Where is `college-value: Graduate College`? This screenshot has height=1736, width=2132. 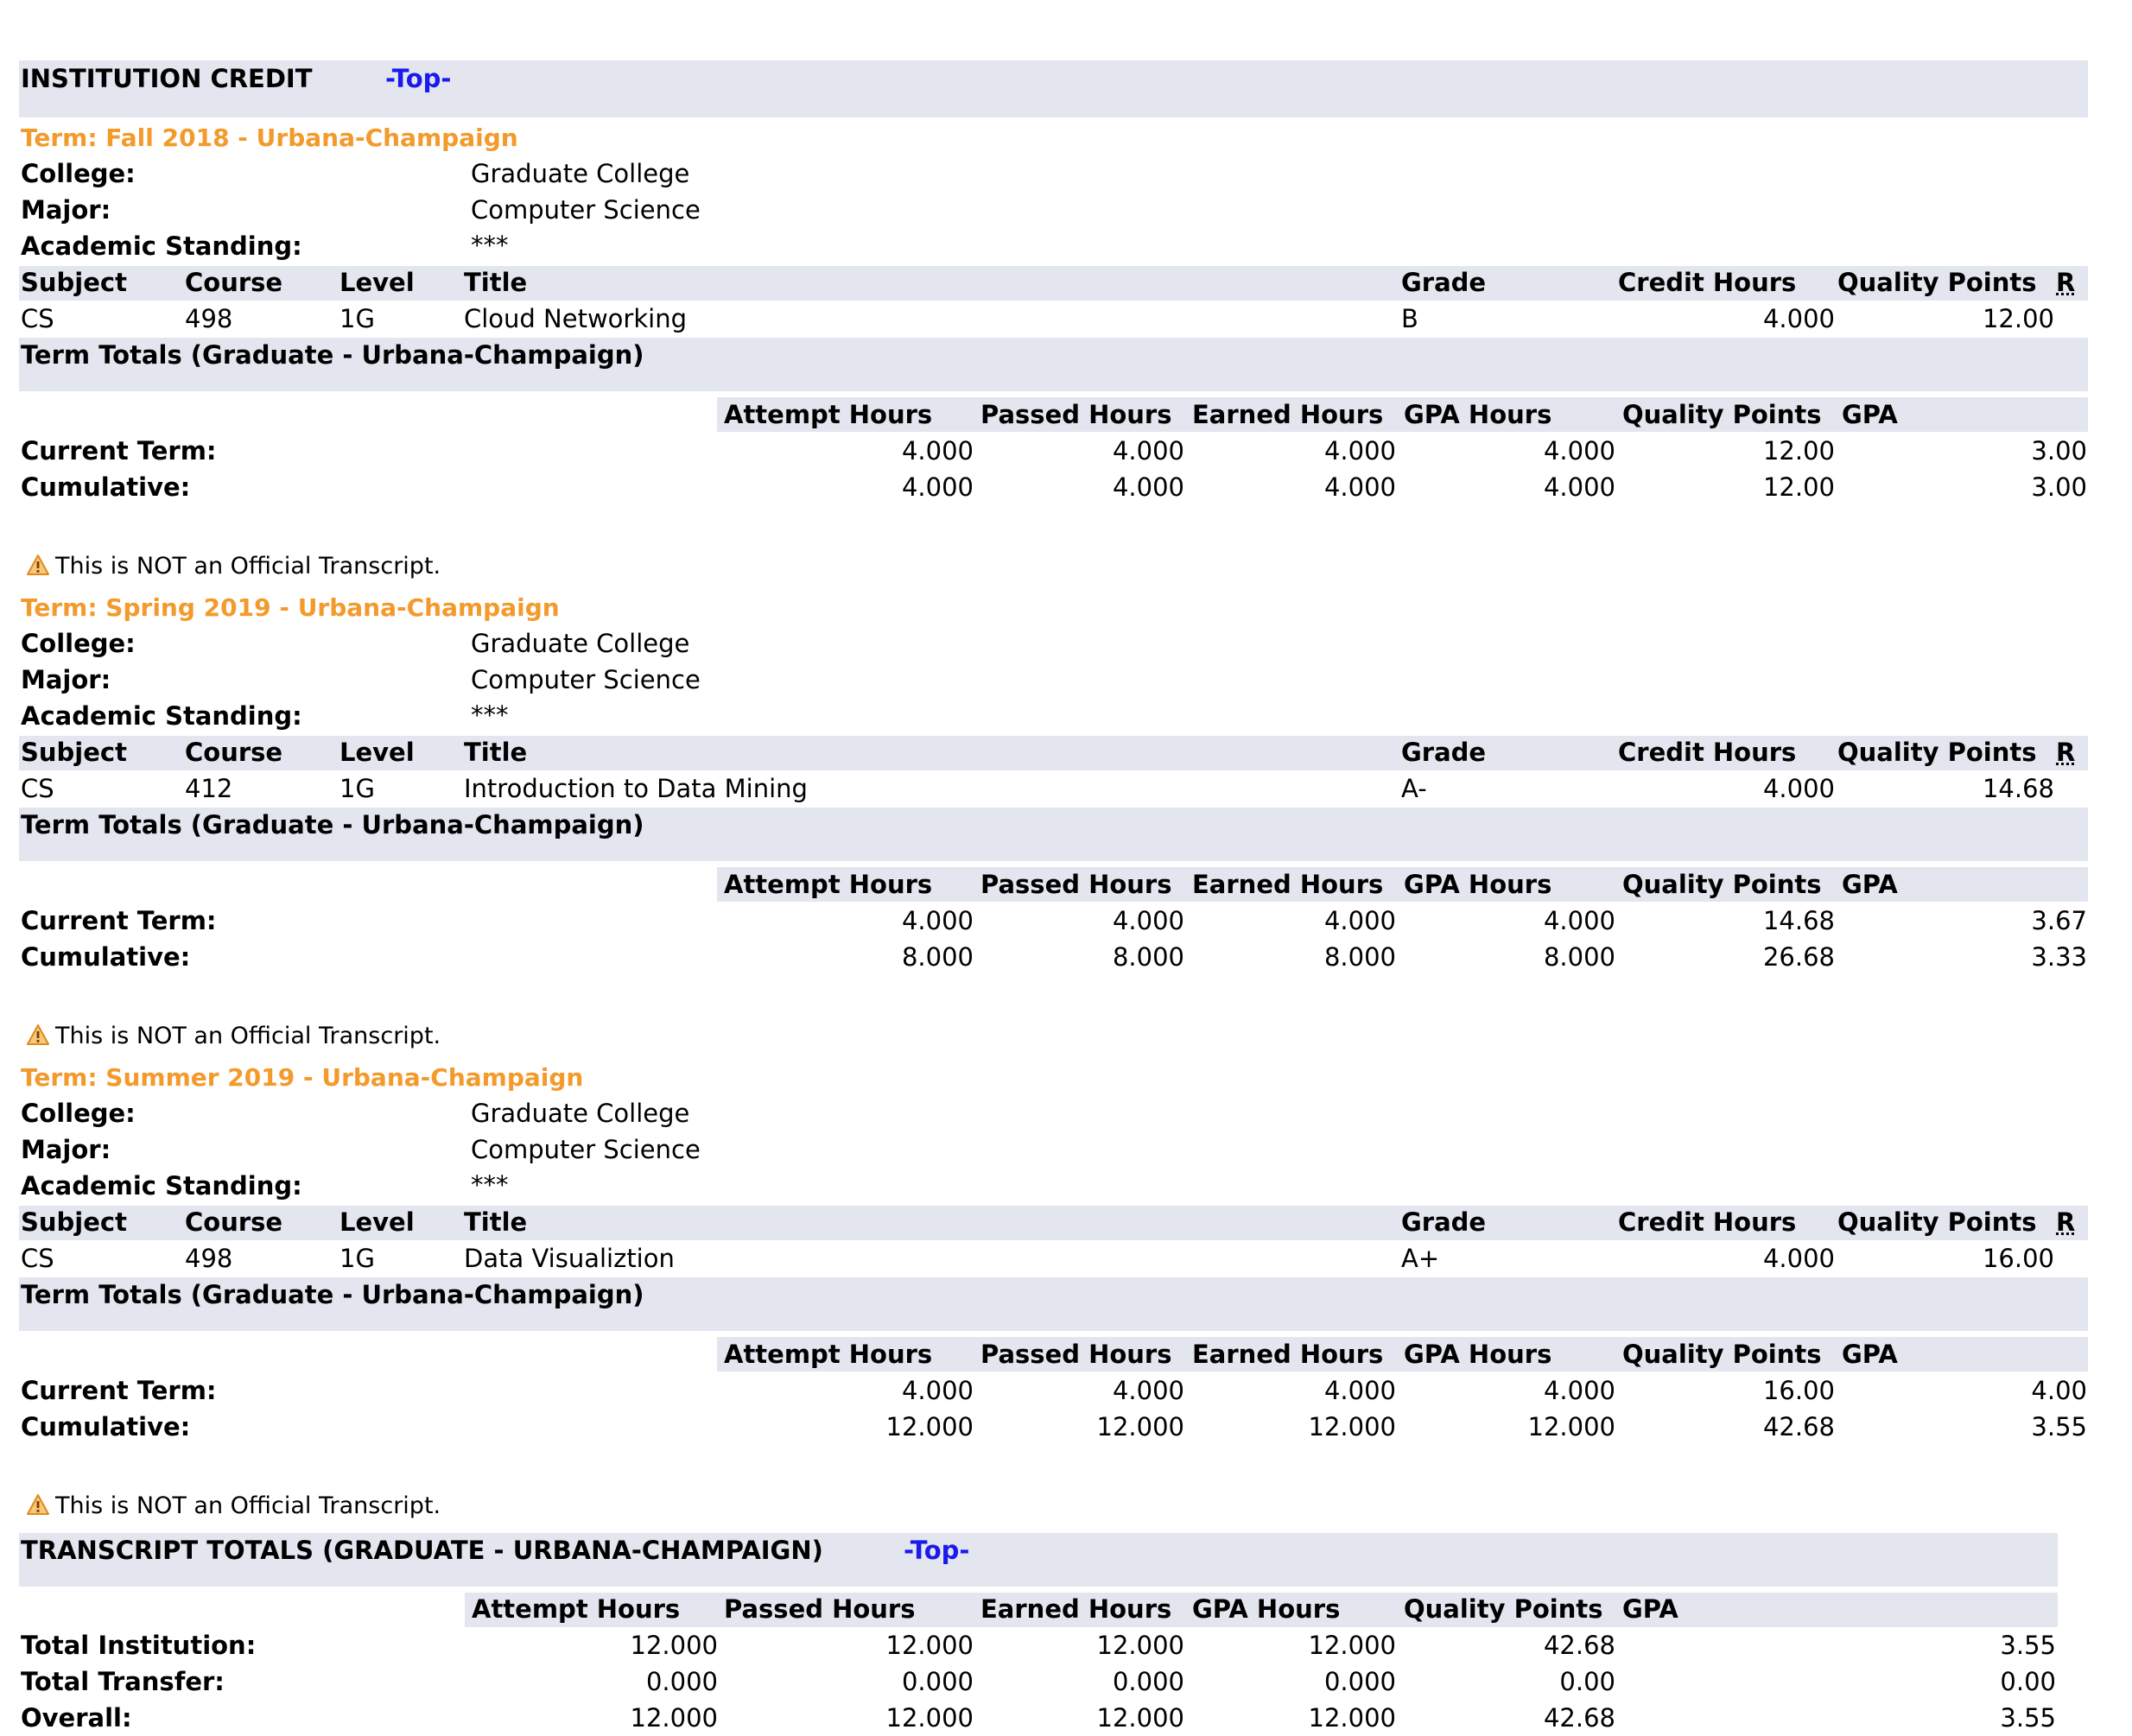
college-value: Graduate College is located at coordinates (580, 1113).